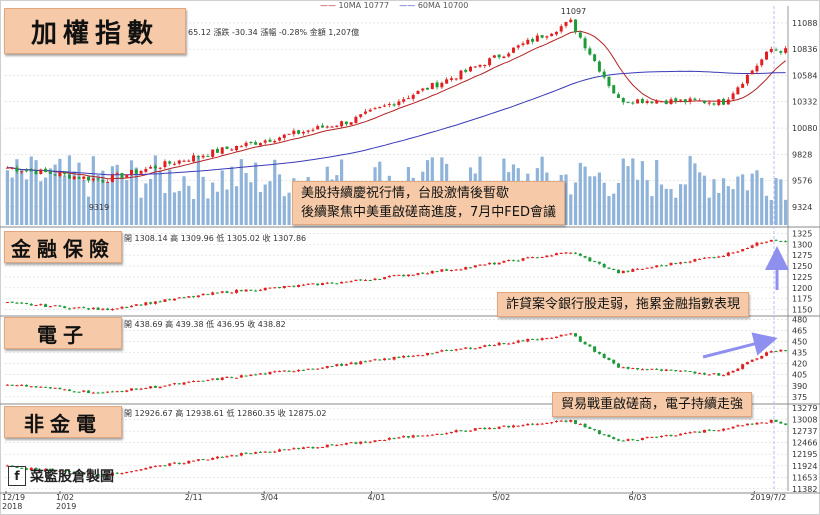 This screenshot has height=515, width=820. What do you see at coordinates (799, 331) in the screenshot?
I see `y-tick-label: 465` at bounding box center [799, 331].